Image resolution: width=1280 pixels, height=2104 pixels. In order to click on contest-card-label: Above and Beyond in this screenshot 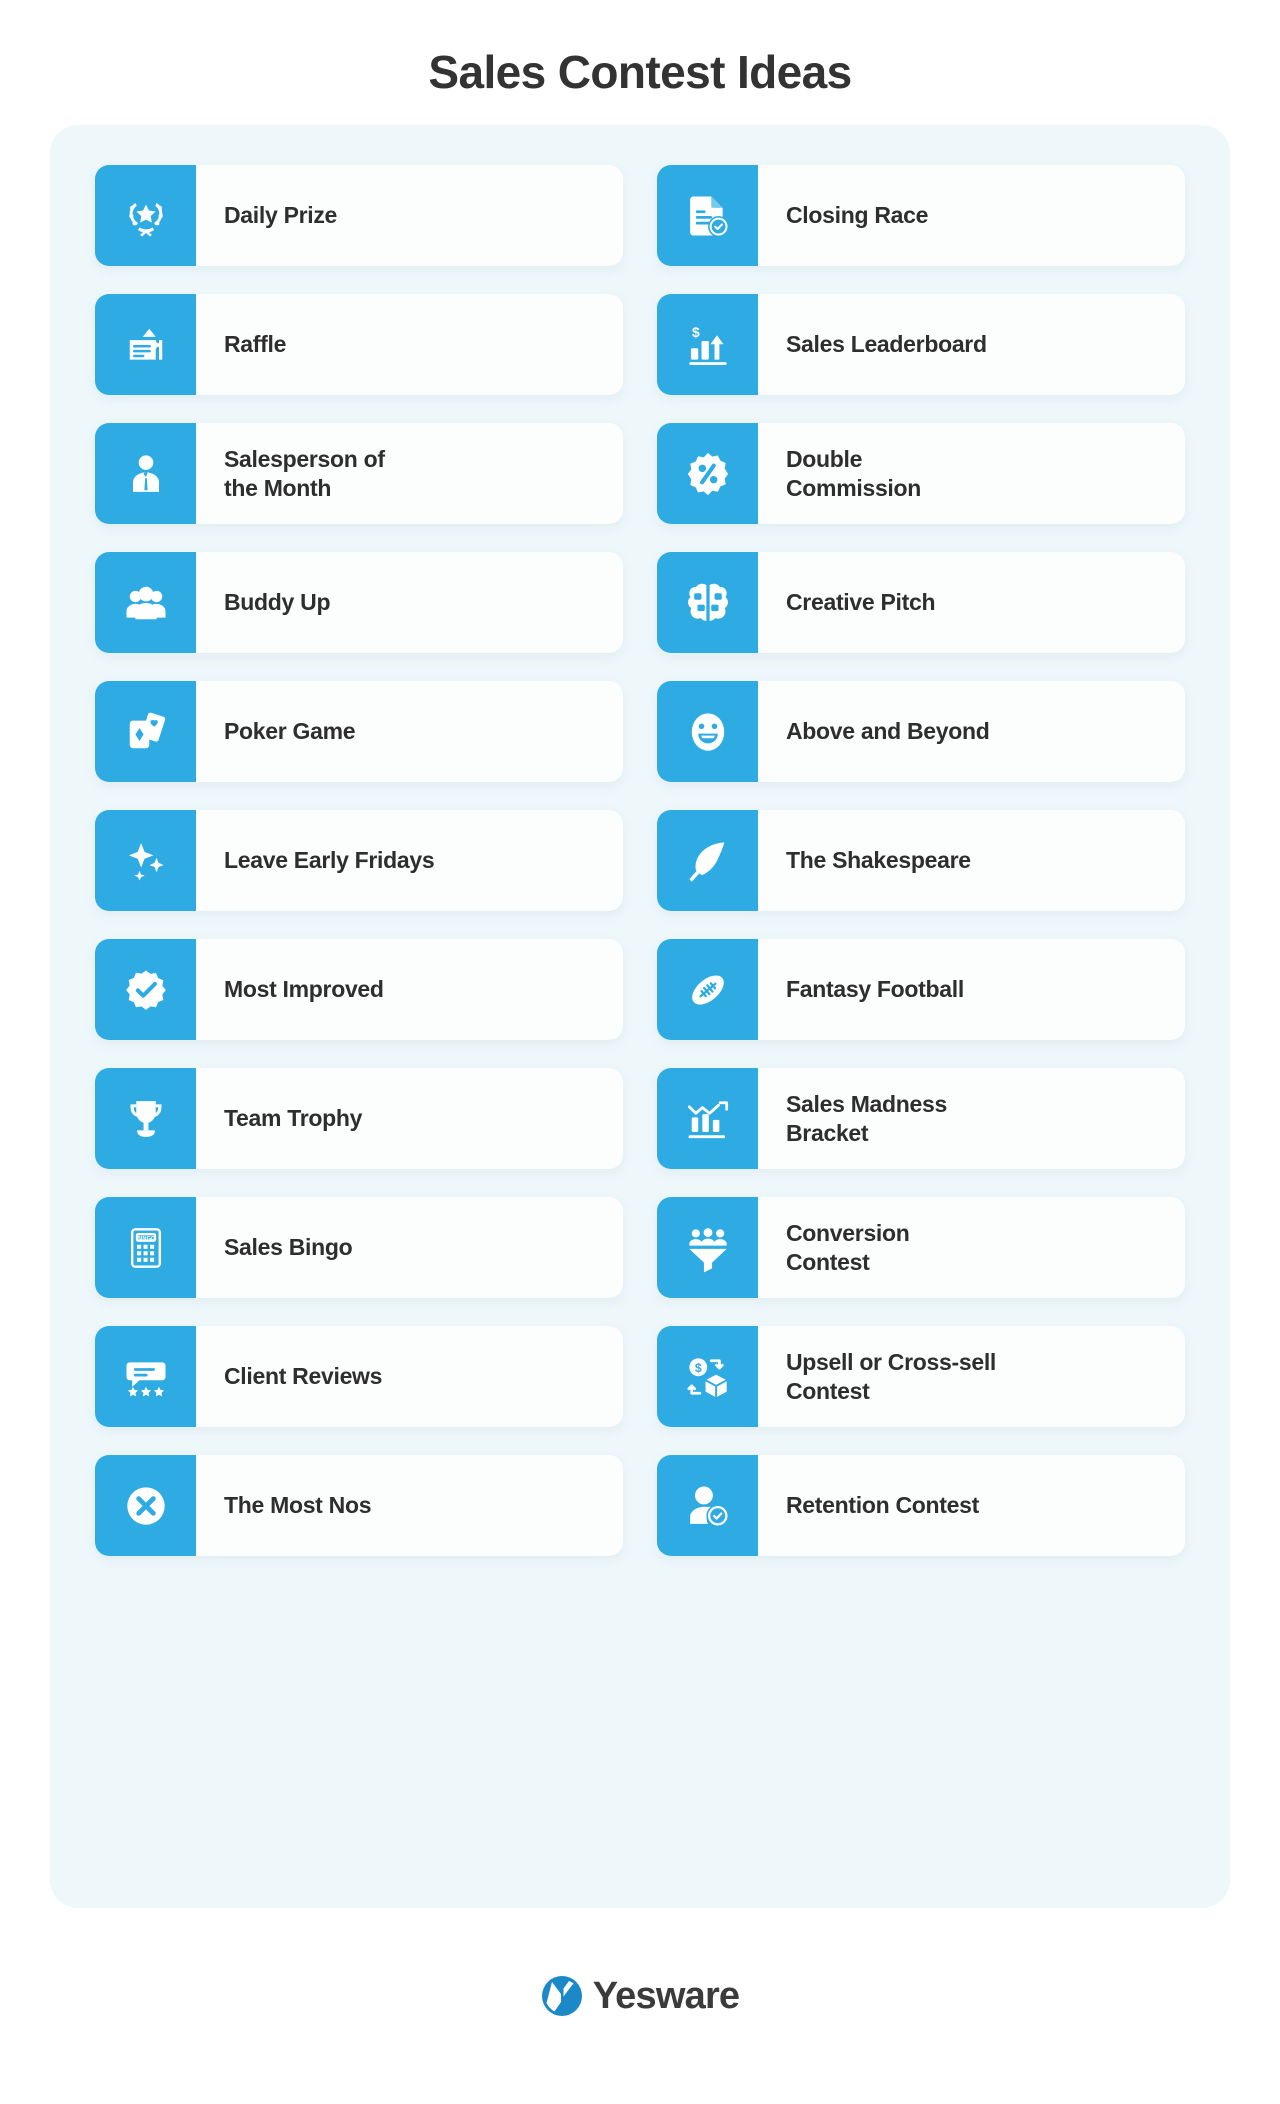, I will do `click(888, 731)`.